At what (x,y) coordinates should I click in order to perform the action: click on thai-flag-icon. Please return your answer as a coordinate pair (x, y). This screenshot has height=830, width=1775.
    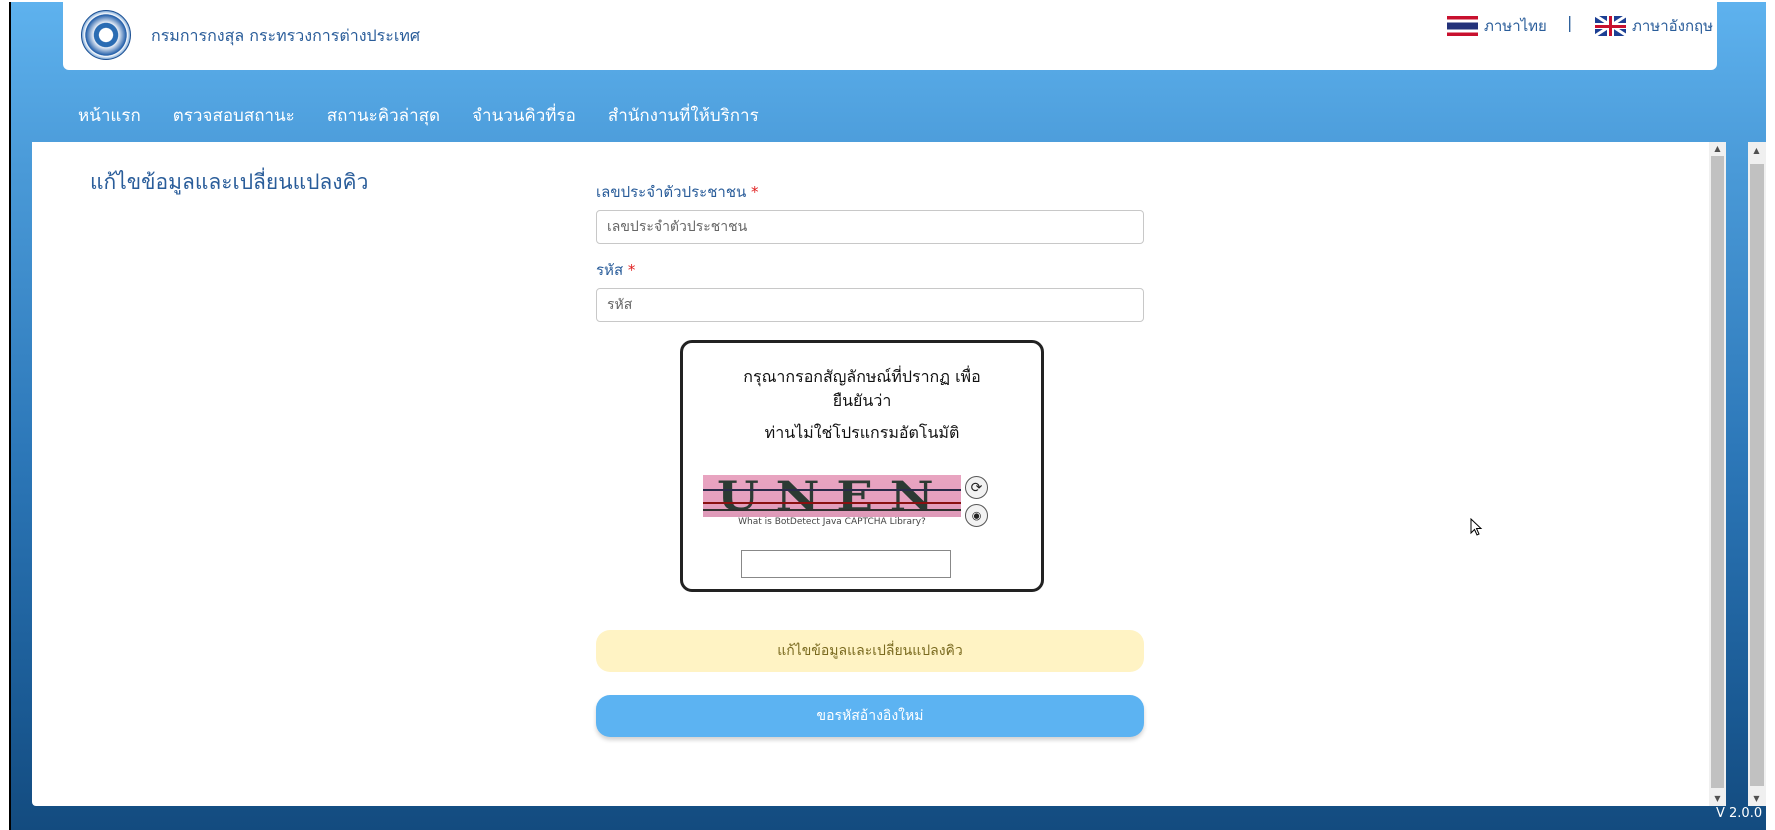
    Looking at the image, I should click on (1462, 26).